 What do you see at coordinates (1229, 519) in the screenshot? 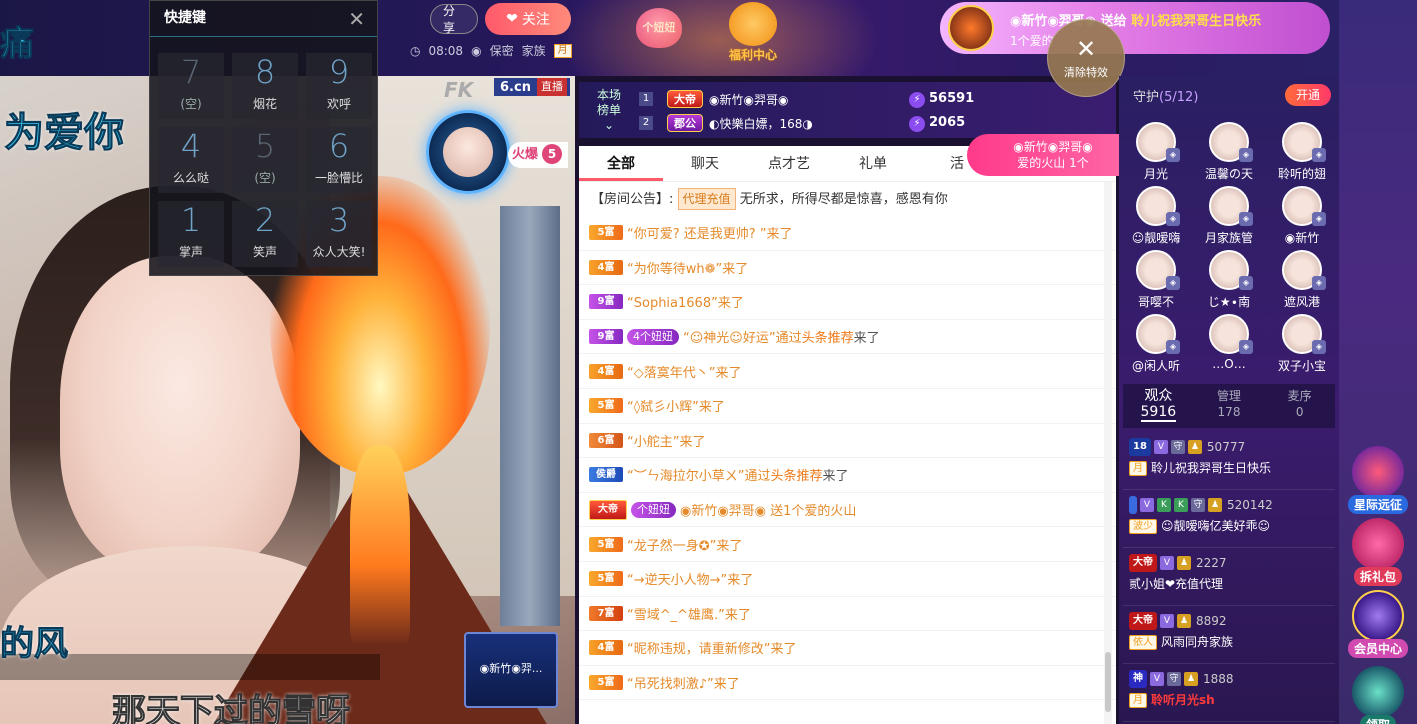
I see `audience-item: V K K 守 ♟ 520142 波少 ☺靓嗳嗨亿美好乖☺` at bounding box center [1229, 519].